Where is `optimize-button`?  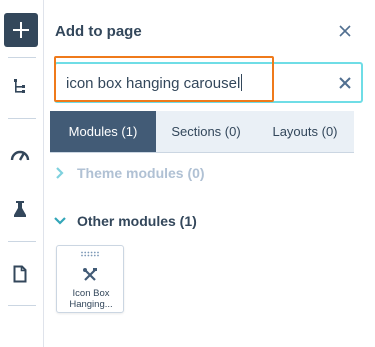
optimize-button is located at coordinates (20, 155).